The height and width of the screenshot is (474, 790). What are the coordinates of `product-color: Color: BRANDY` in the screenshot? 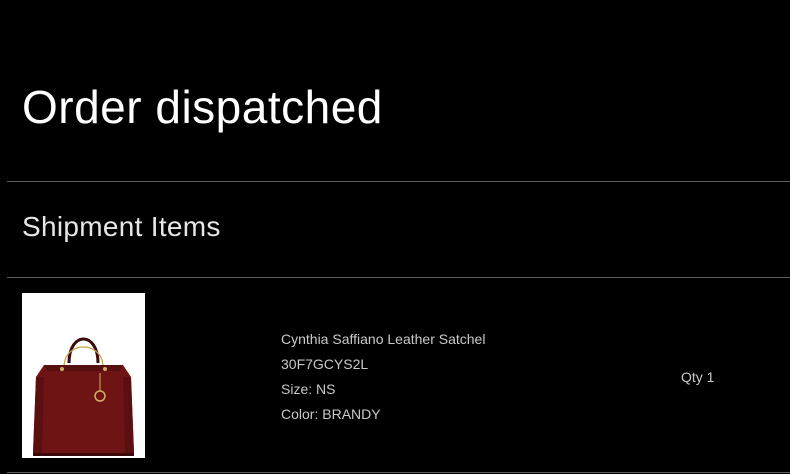 It's located at (383, 416).